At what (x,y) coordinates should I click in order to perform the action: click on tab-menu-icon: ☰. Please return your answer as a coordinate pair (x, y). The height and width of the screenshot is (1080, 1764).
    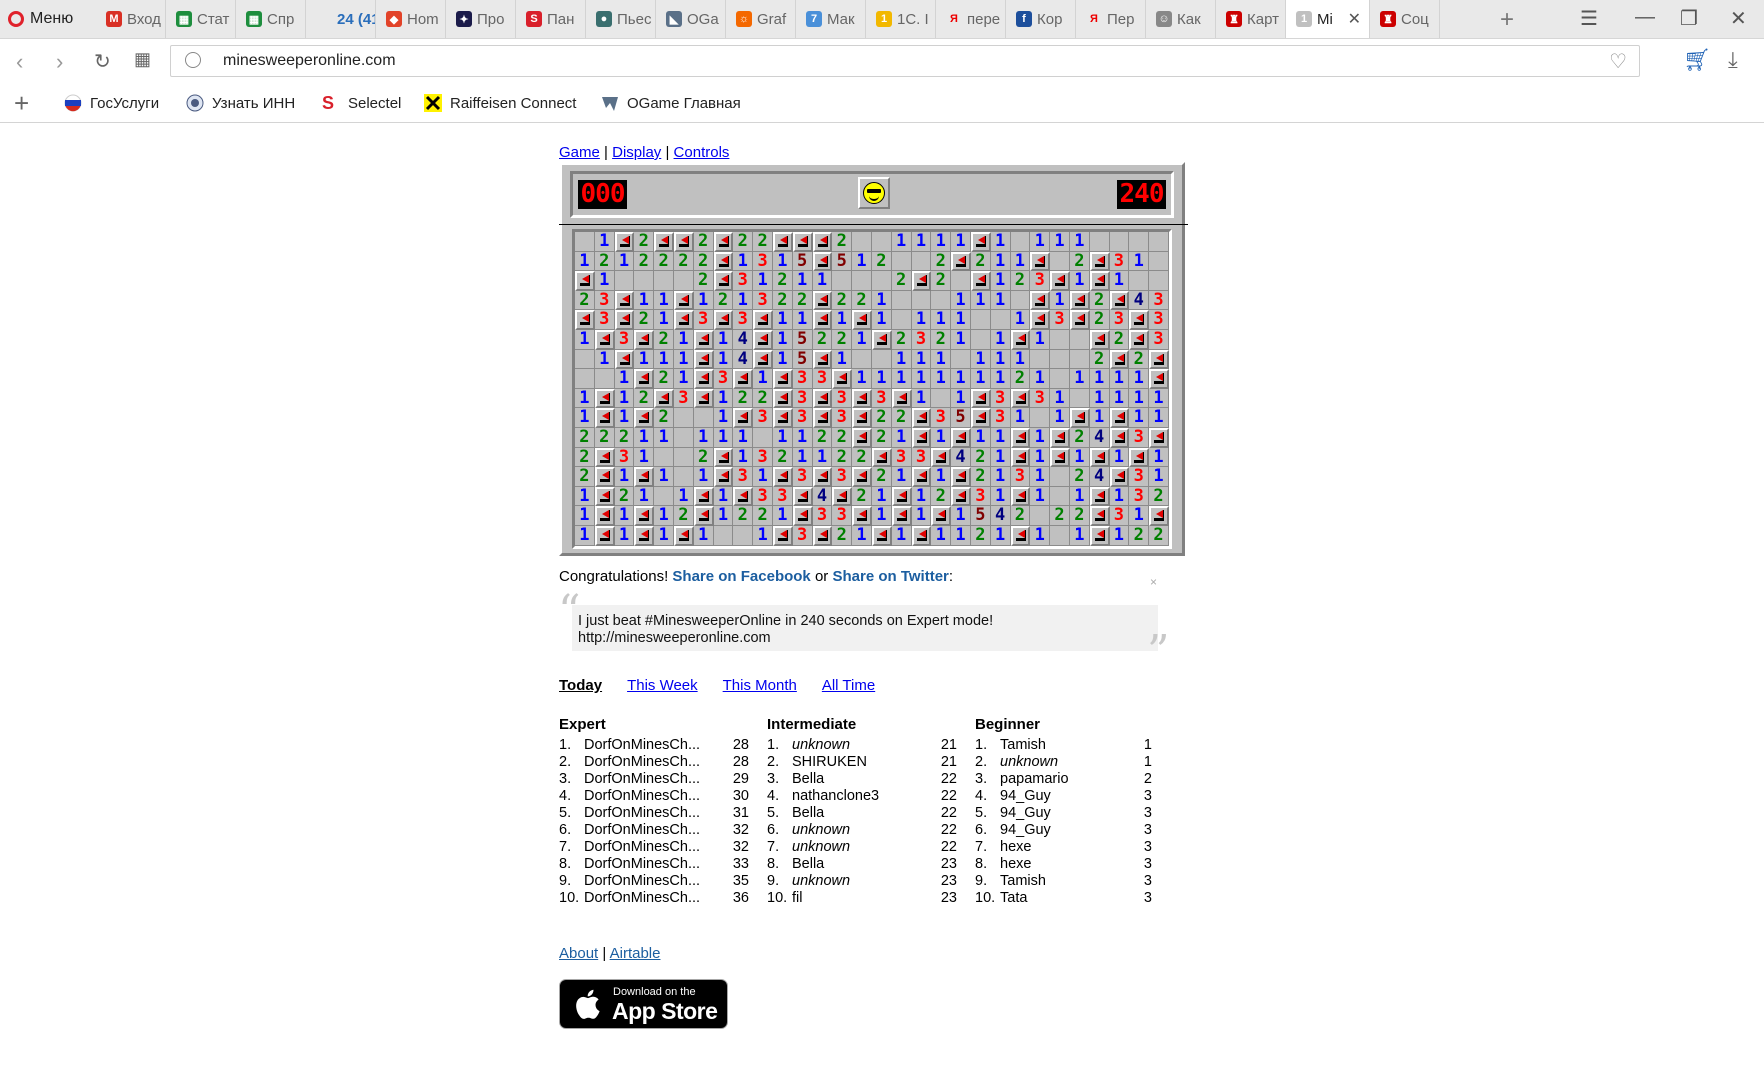
    Looking at the image, I should click on (1589, 18).